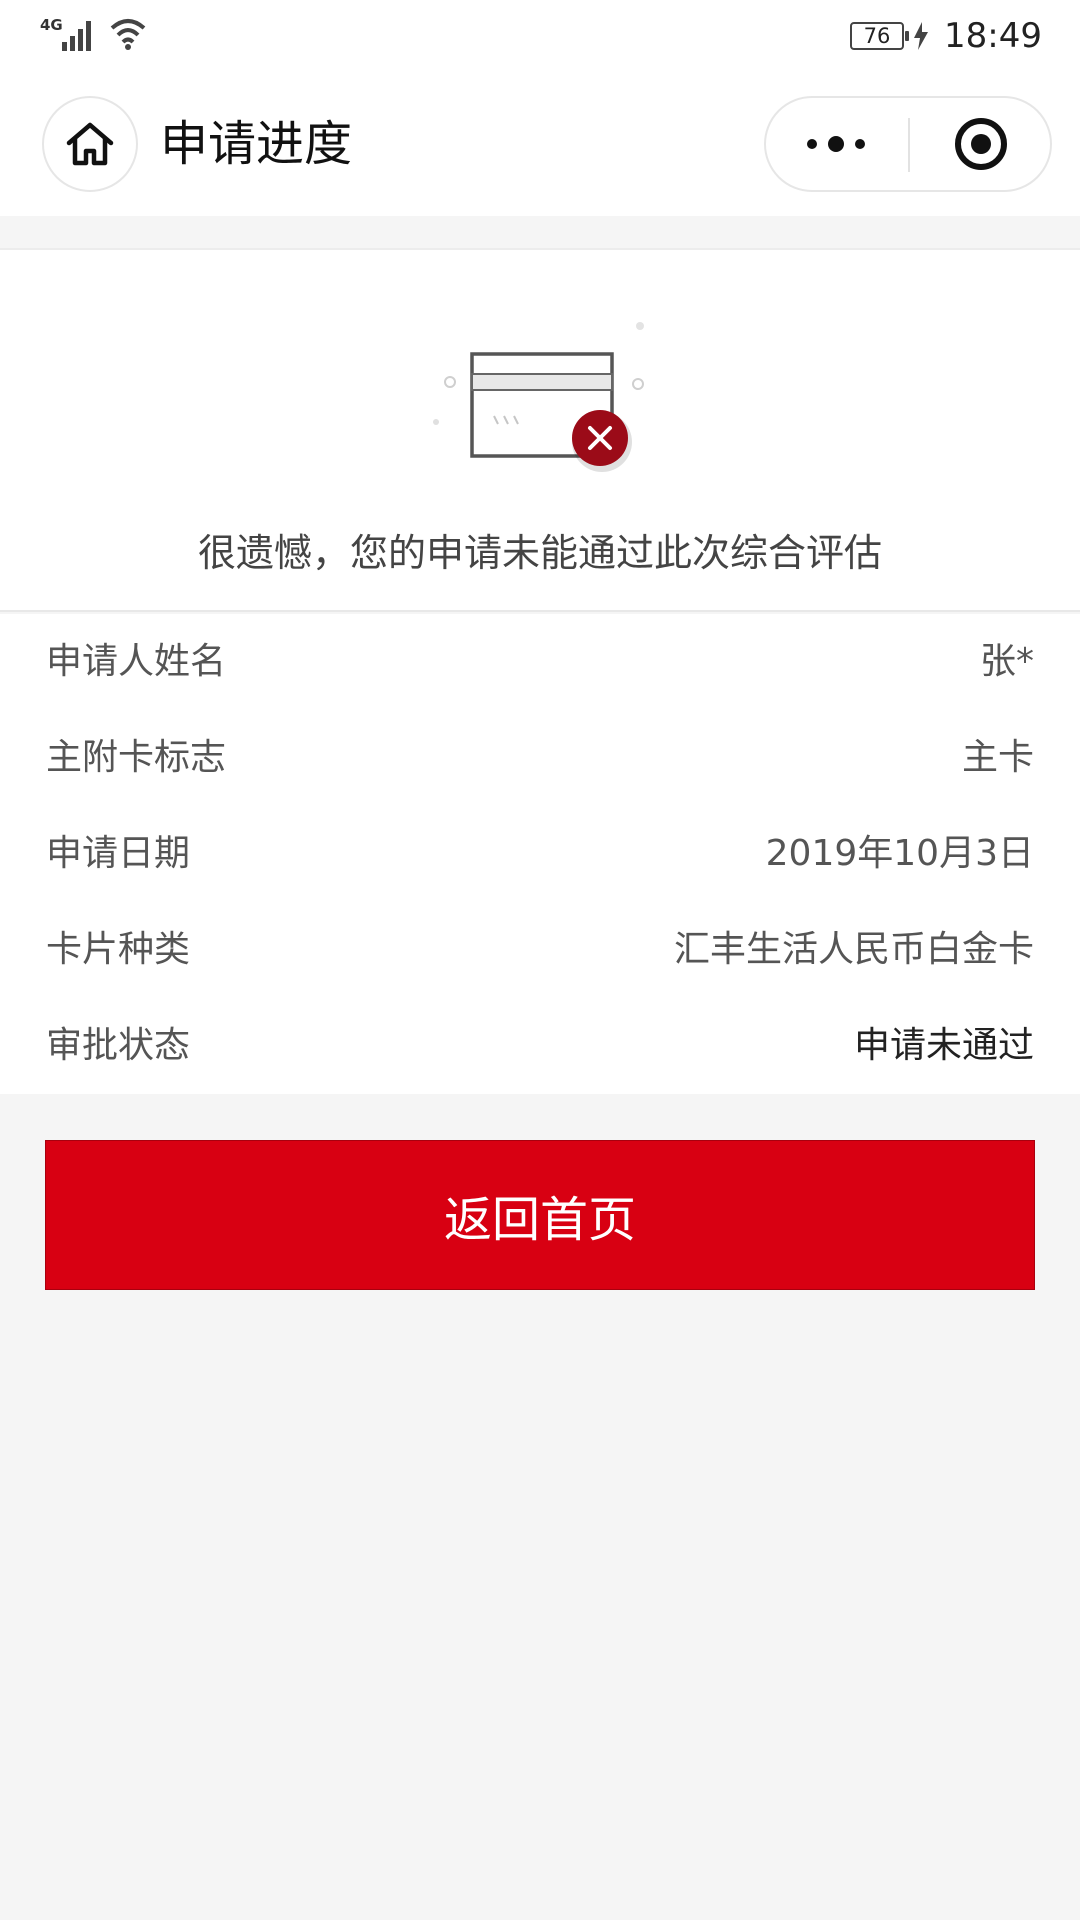 The width and height of the screenshot is (1080, 1920). What do you see at coordinates (540, 662) in the screenshot?
I see `info-row-applicant-name: 申请人姓名 张*` at bounding box center [540, 662].